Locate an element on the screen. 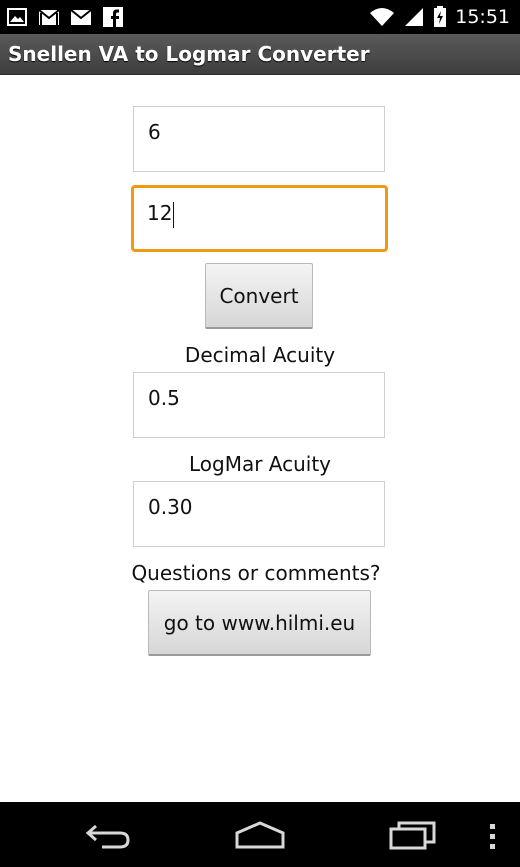  facebook-icon is located at coordinates (113, 17).